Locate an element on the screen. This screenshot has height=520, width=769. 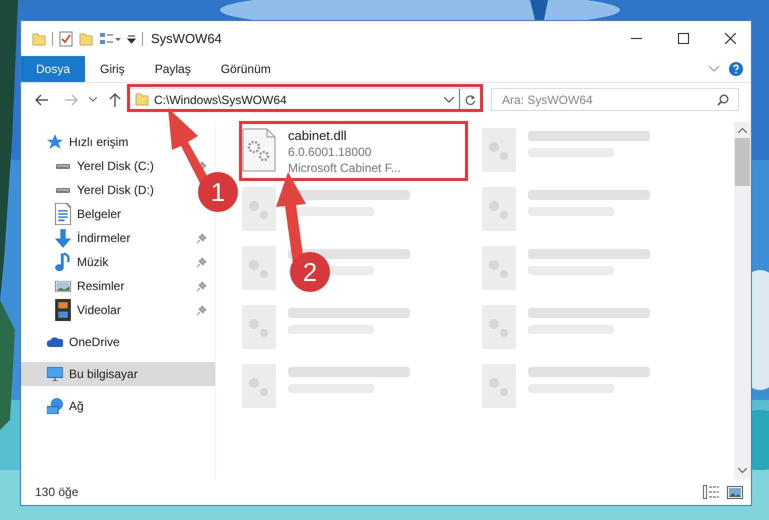
maximize-icon is located at coordinates (683, 38).